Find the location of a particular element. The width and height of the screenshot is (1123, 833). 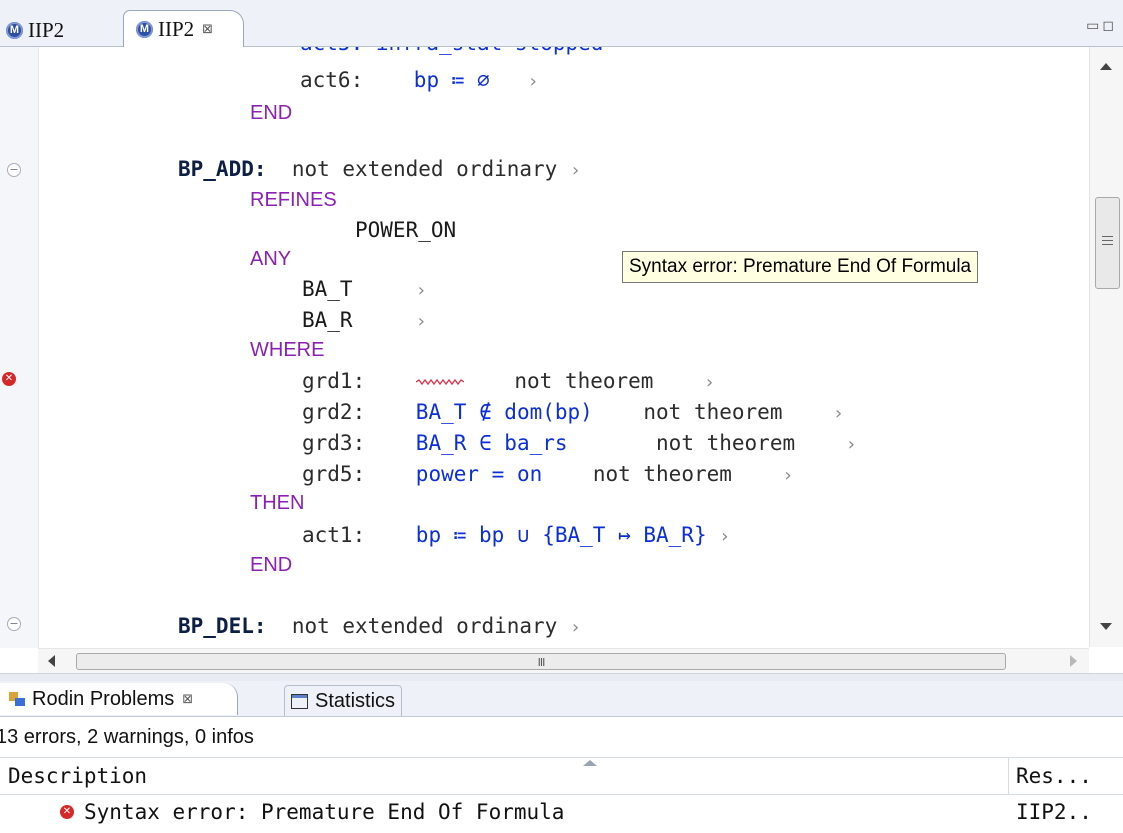

event-header-bp-del: BP_DEL: not extended ordinary › is located at coordinates (379, 626).